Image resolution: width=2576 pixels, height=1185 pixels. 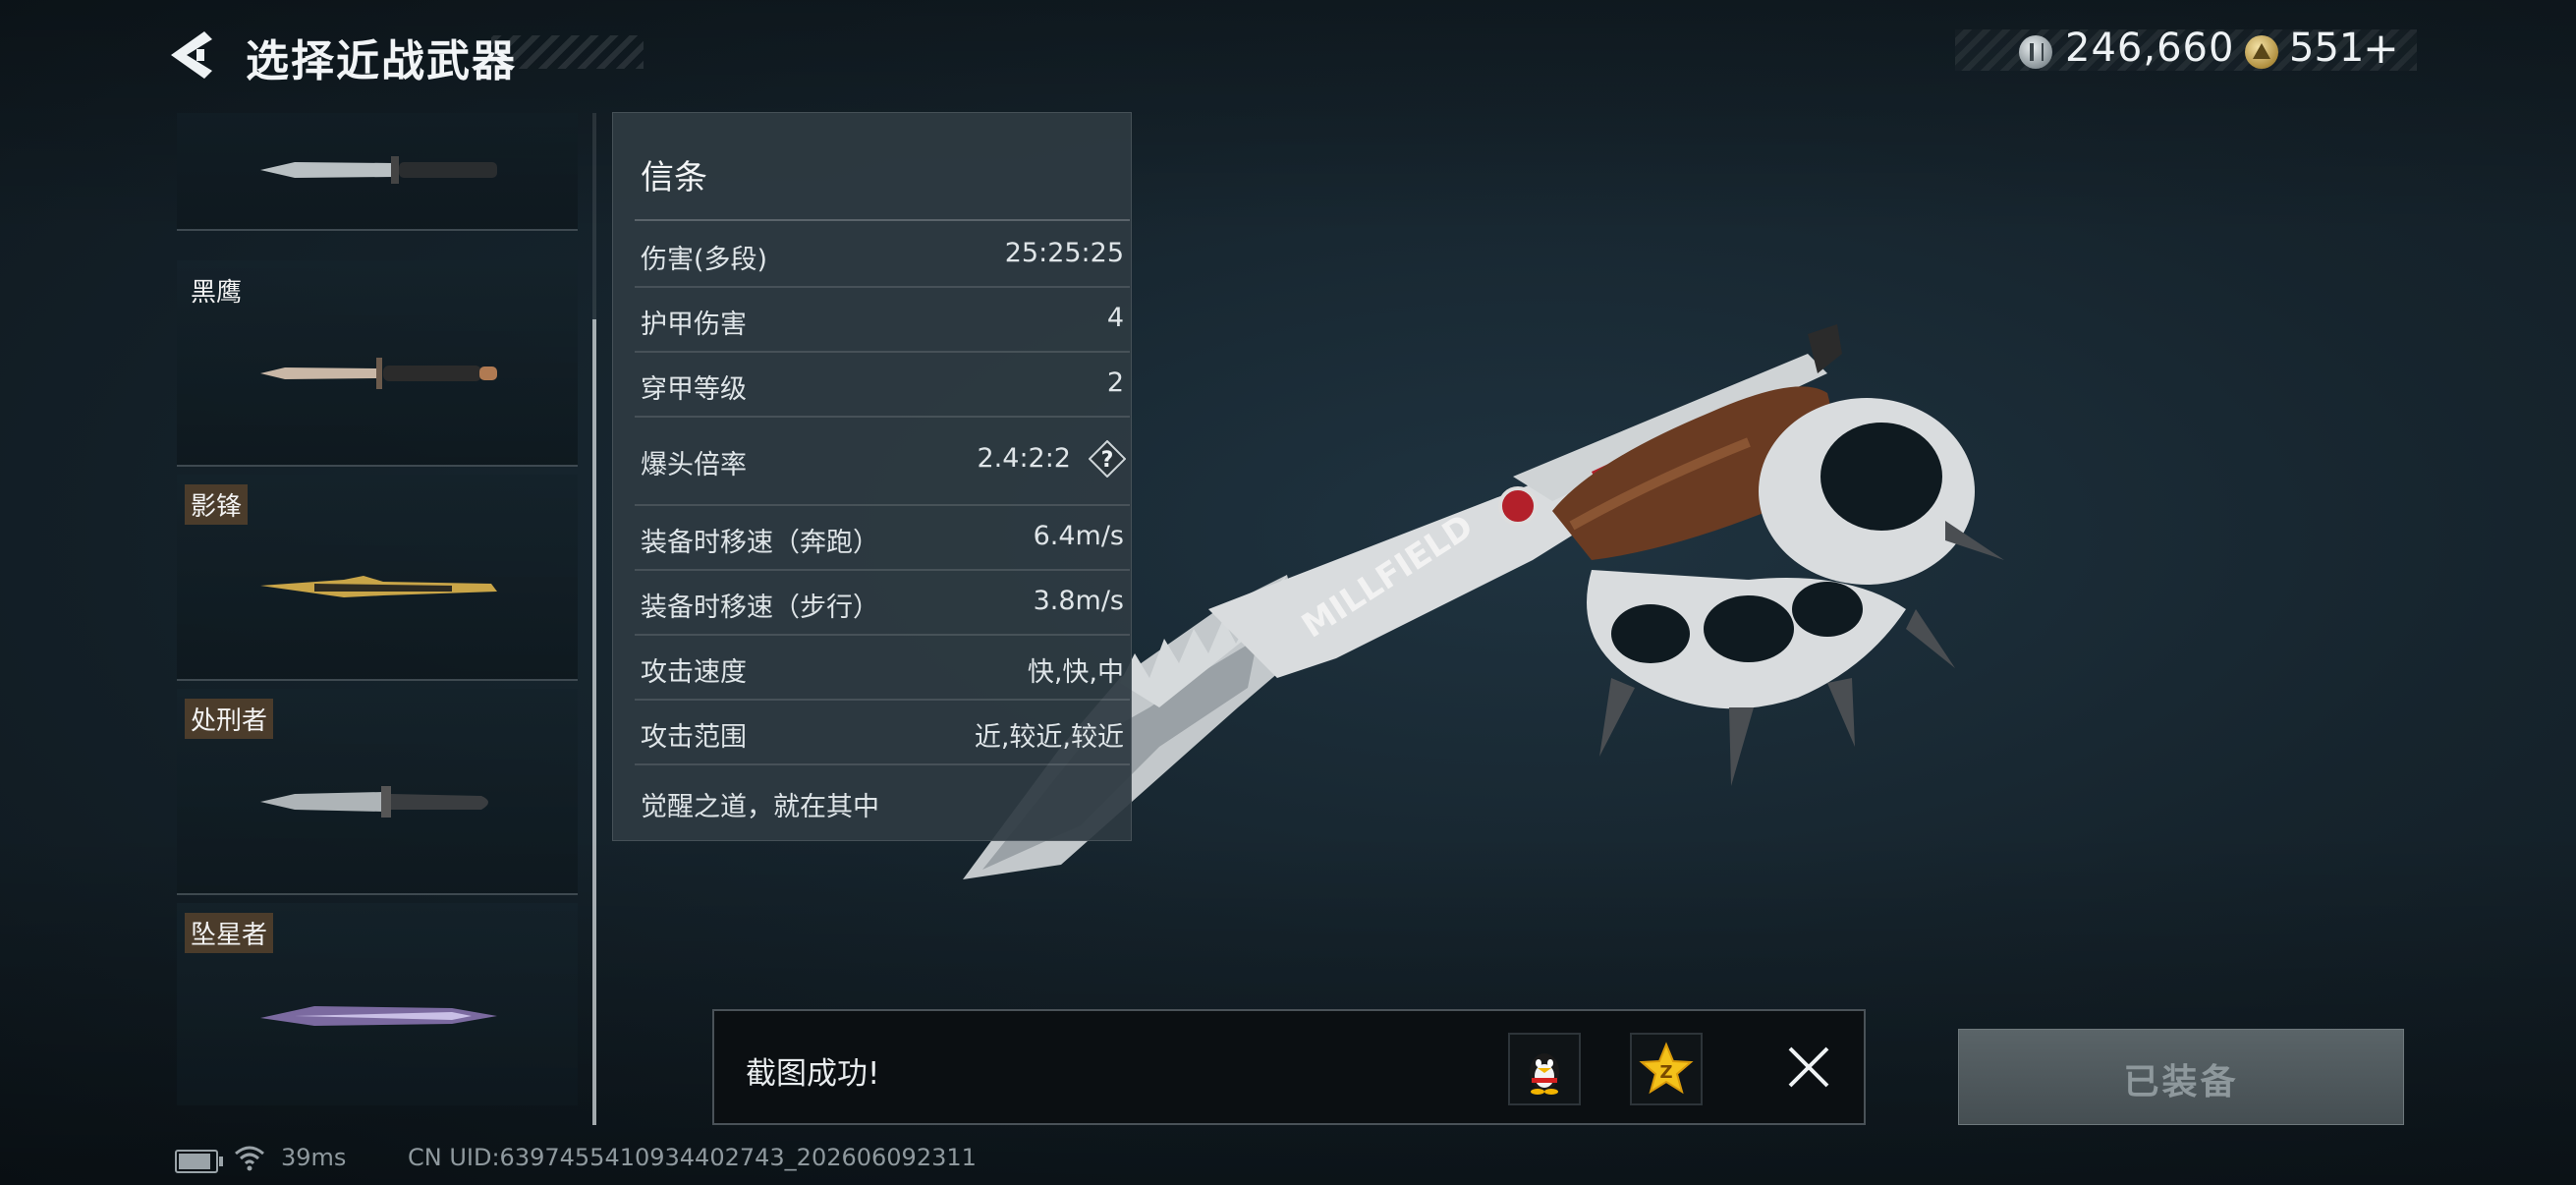 What do you see at coordinates (2381, 49) in the screenshot?
I see `add-currency-button: +` at bounding box center [2381, 49].